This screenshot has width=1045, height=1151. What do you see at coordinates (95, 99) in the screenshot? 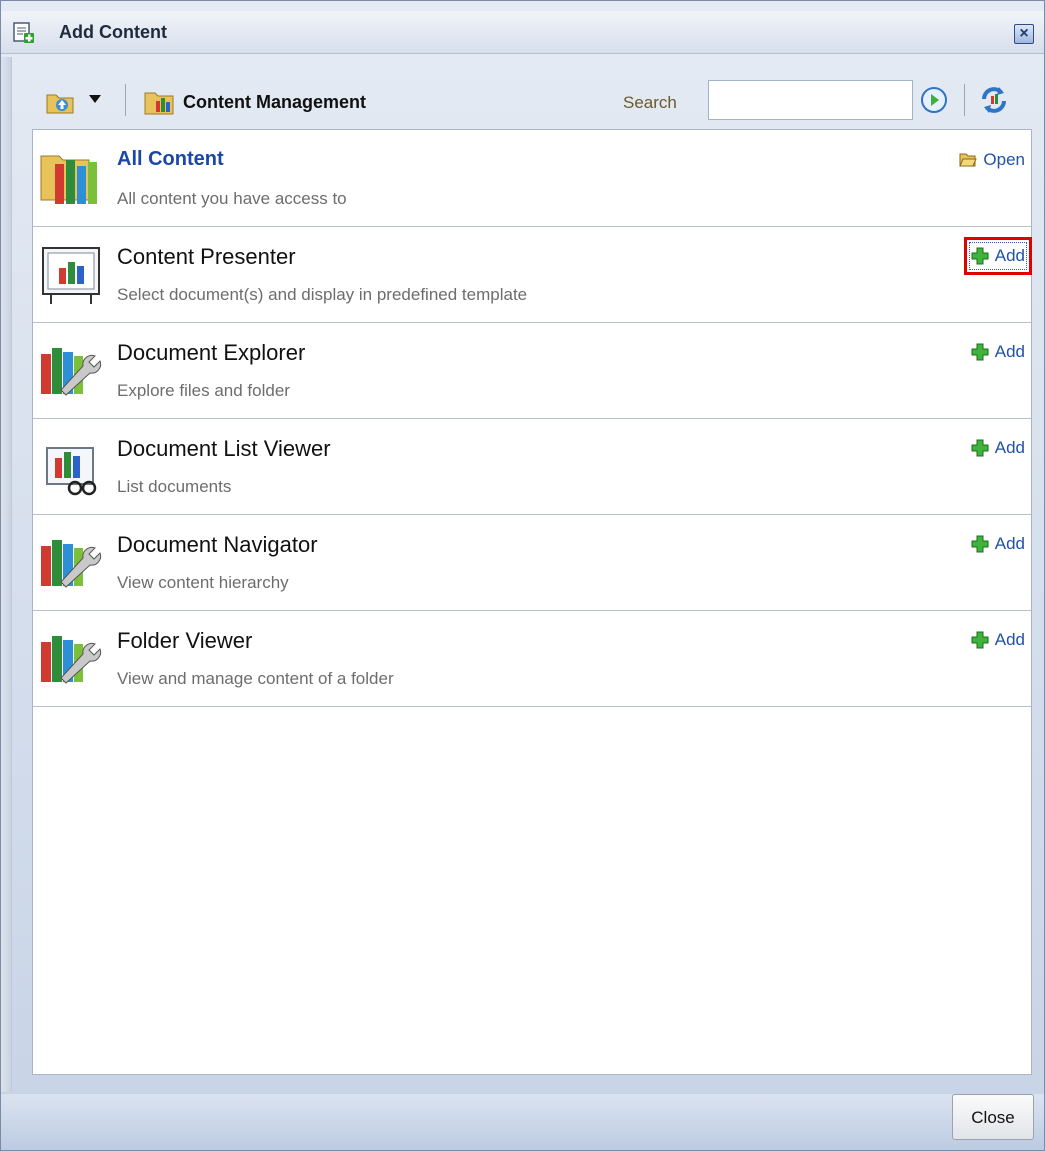
I see `dropdown-arrow-icon` at bounding box center [95, 99].